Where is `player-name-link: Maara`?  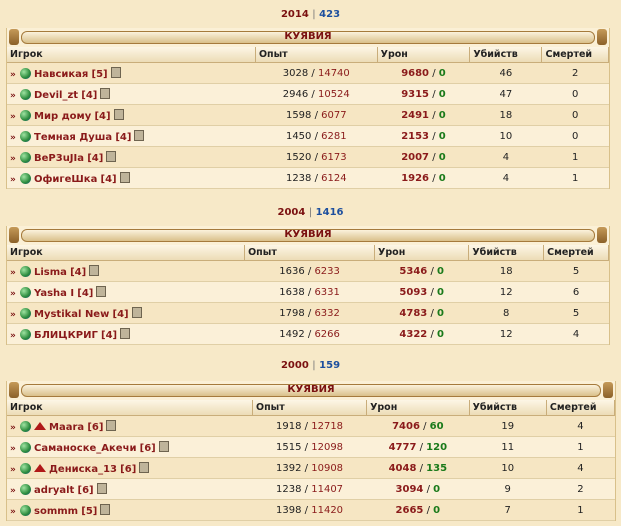 player-name-link: Maara is located at coordinates (66, 427).